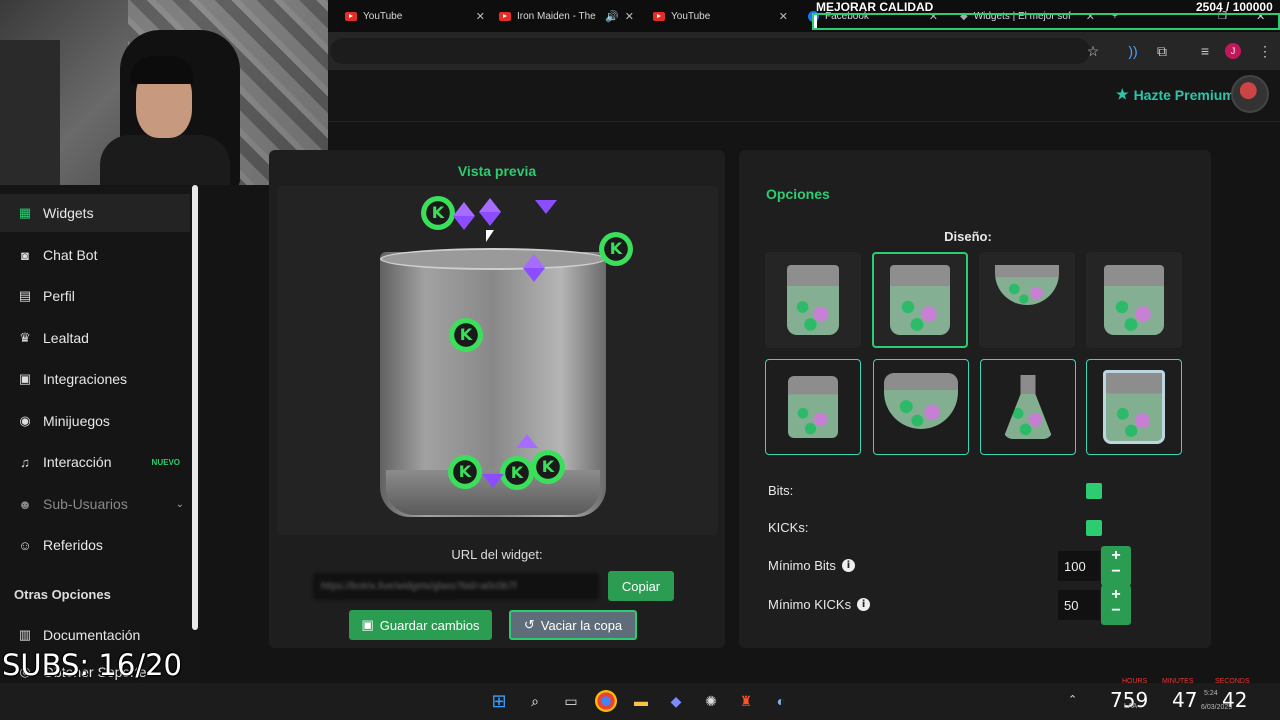 The width and height of the screenshot is (1280, 720). What do you see at coordinates (1079, 605) in the screenshot?
I see `min-kicks-input: 50` at bounding box center [1079, 605].